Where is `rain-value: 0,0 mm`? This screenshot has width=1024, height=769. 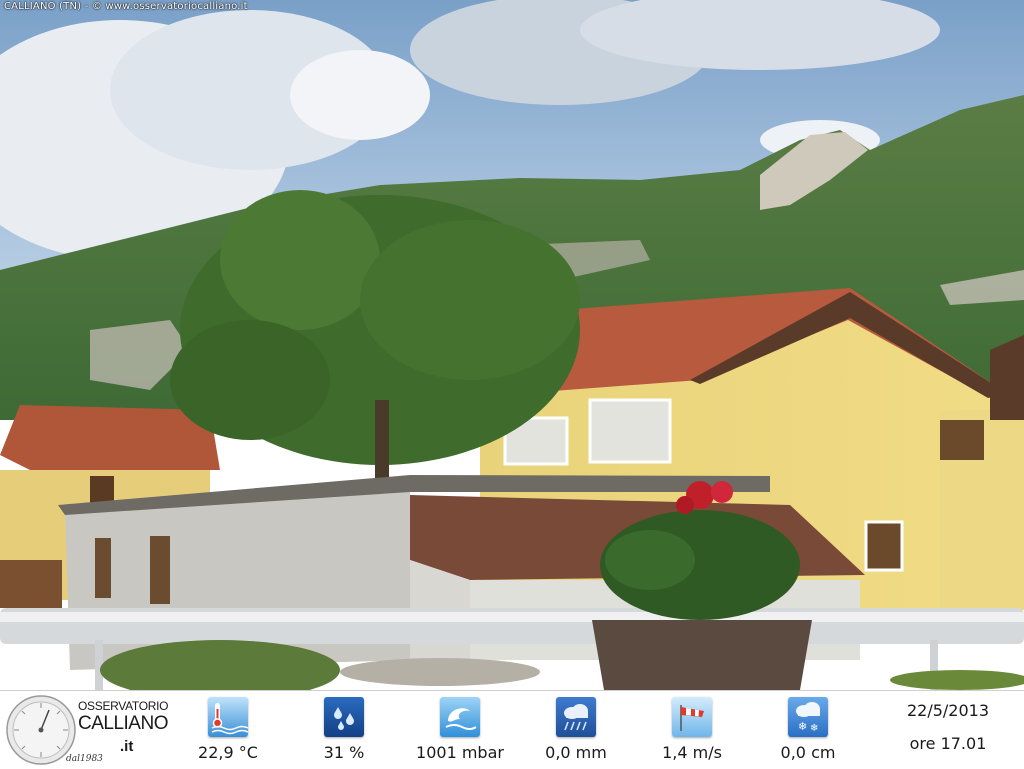 rain-value: 0,0 mm is located at coordinates (576, 752).